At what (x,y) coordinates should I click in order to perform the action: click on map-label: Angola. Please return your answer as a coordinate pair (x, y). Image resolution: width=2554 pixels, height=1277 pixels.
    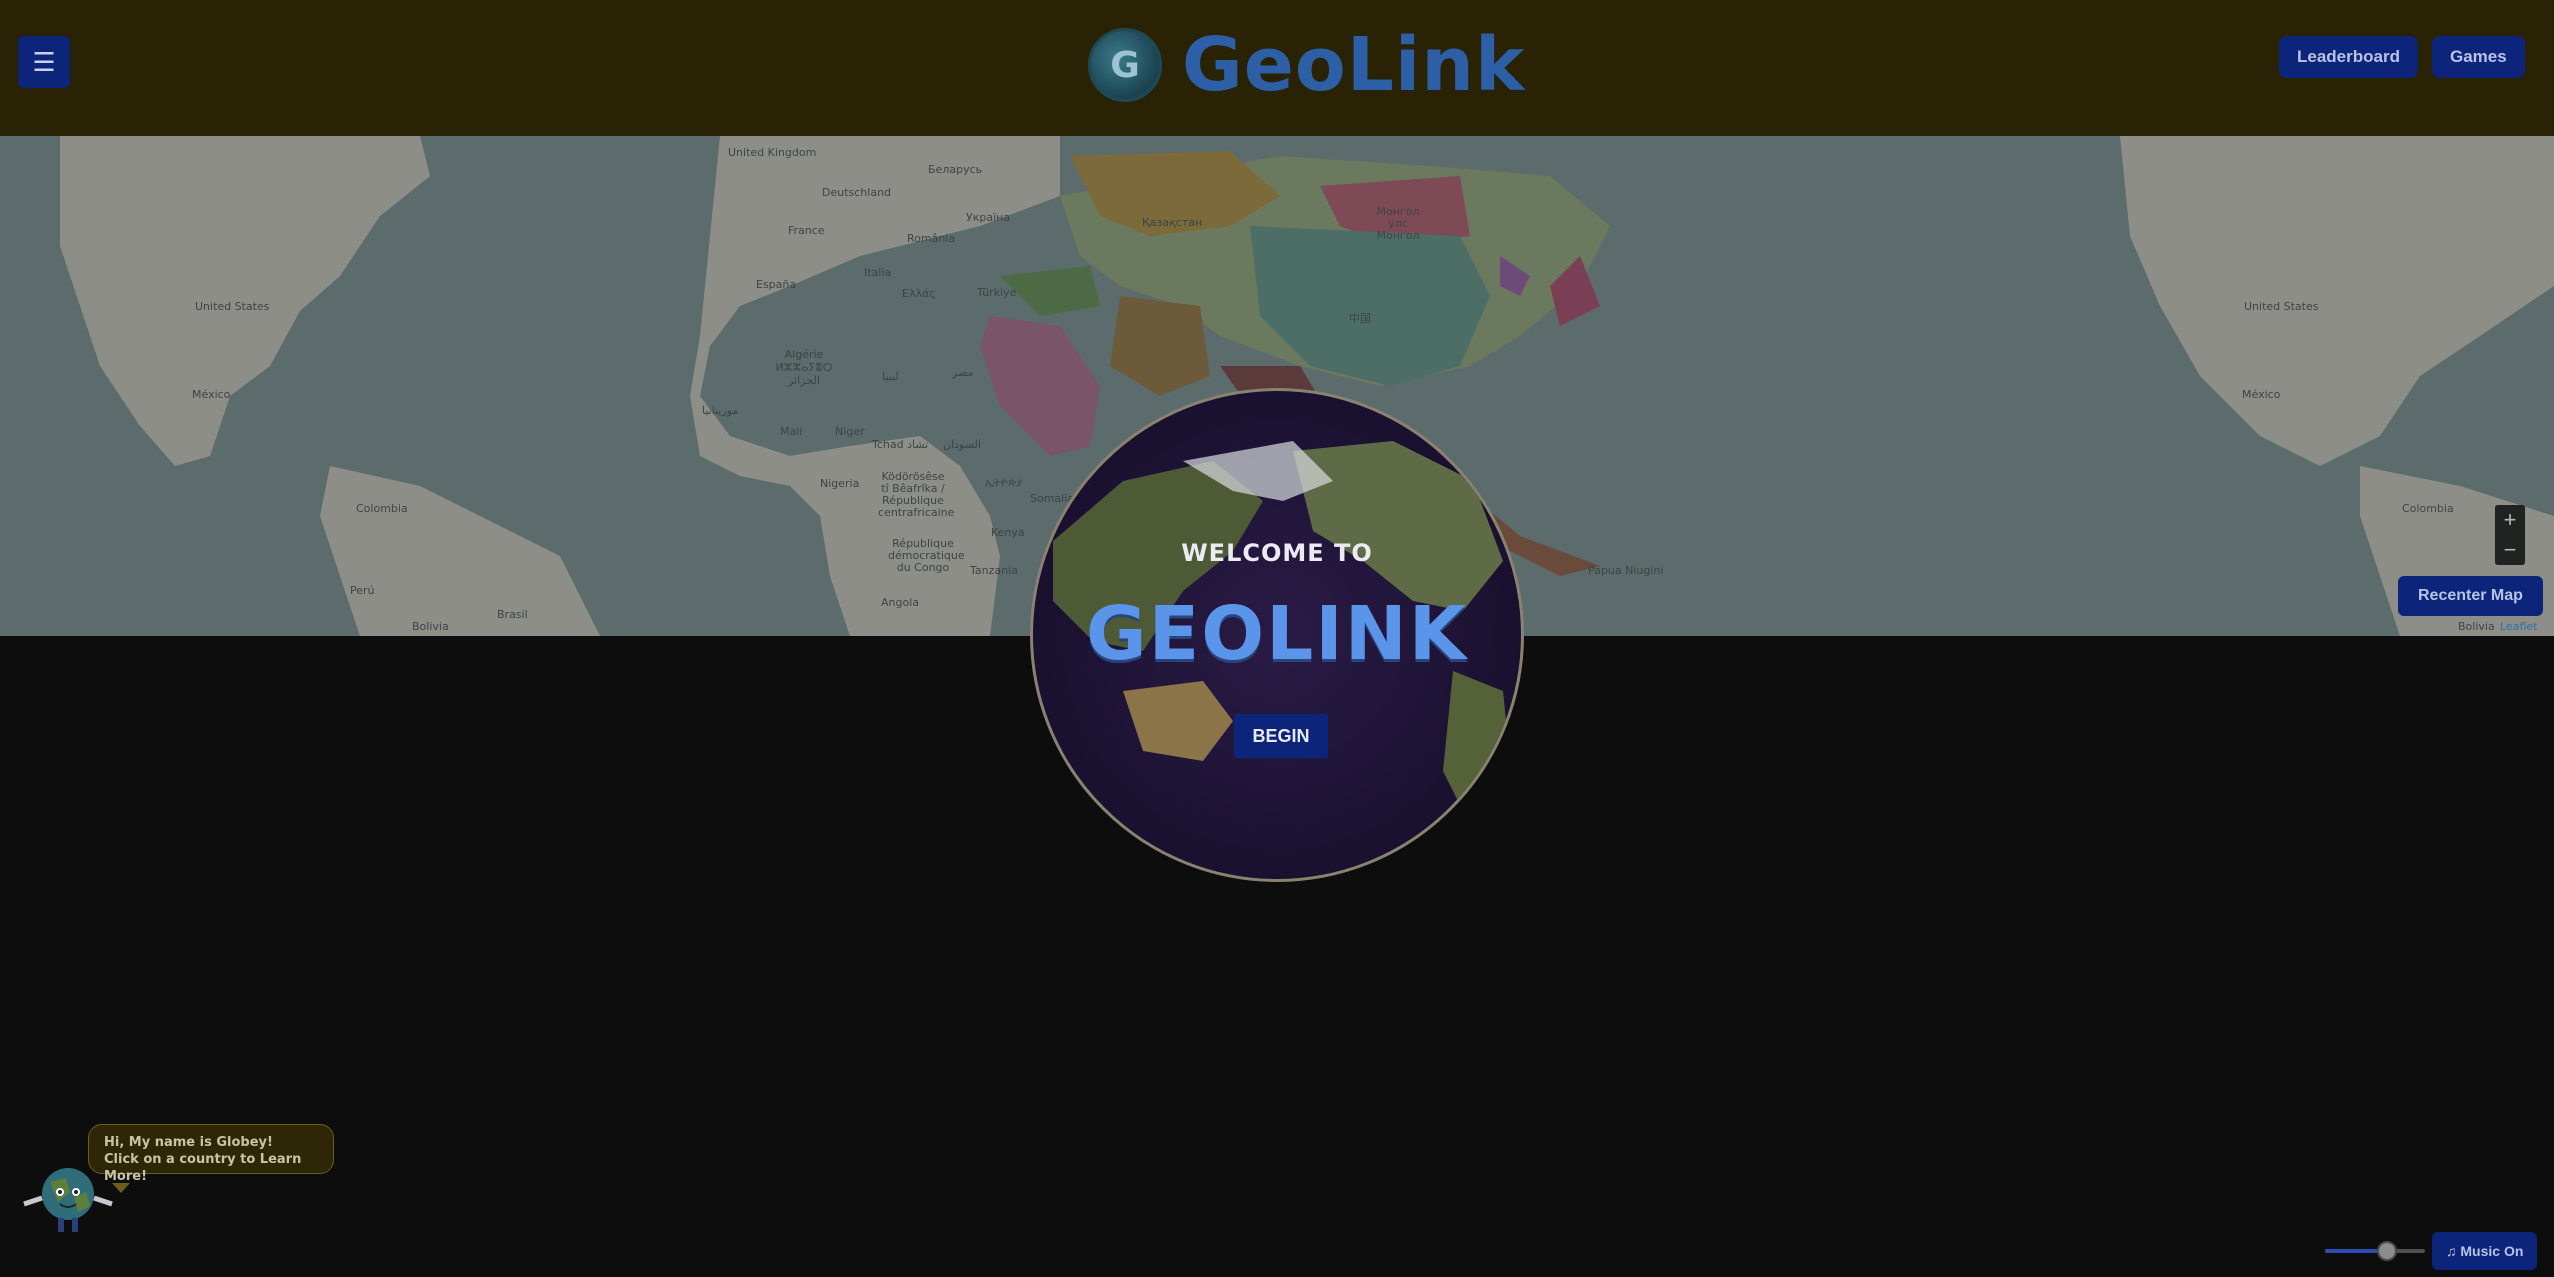
    Looking at the image, I should click on (900, 602).